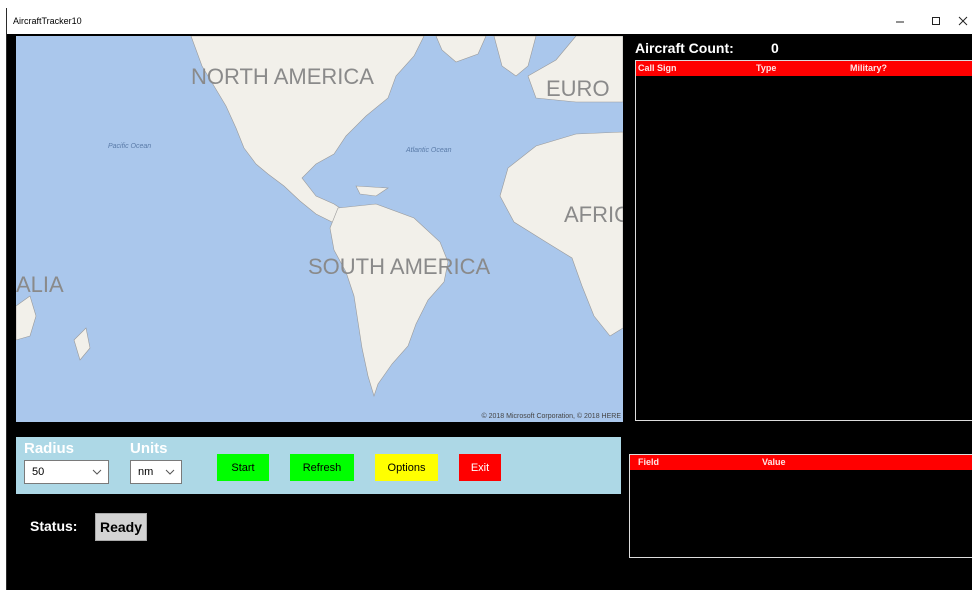 Image resolution: width=972 pixels, height=590 pixels. What do you see at coordinates (282, 76) in the screenshot?
I see `label-north-america: NORTH AMERICA` at bounding box center [282, 76].